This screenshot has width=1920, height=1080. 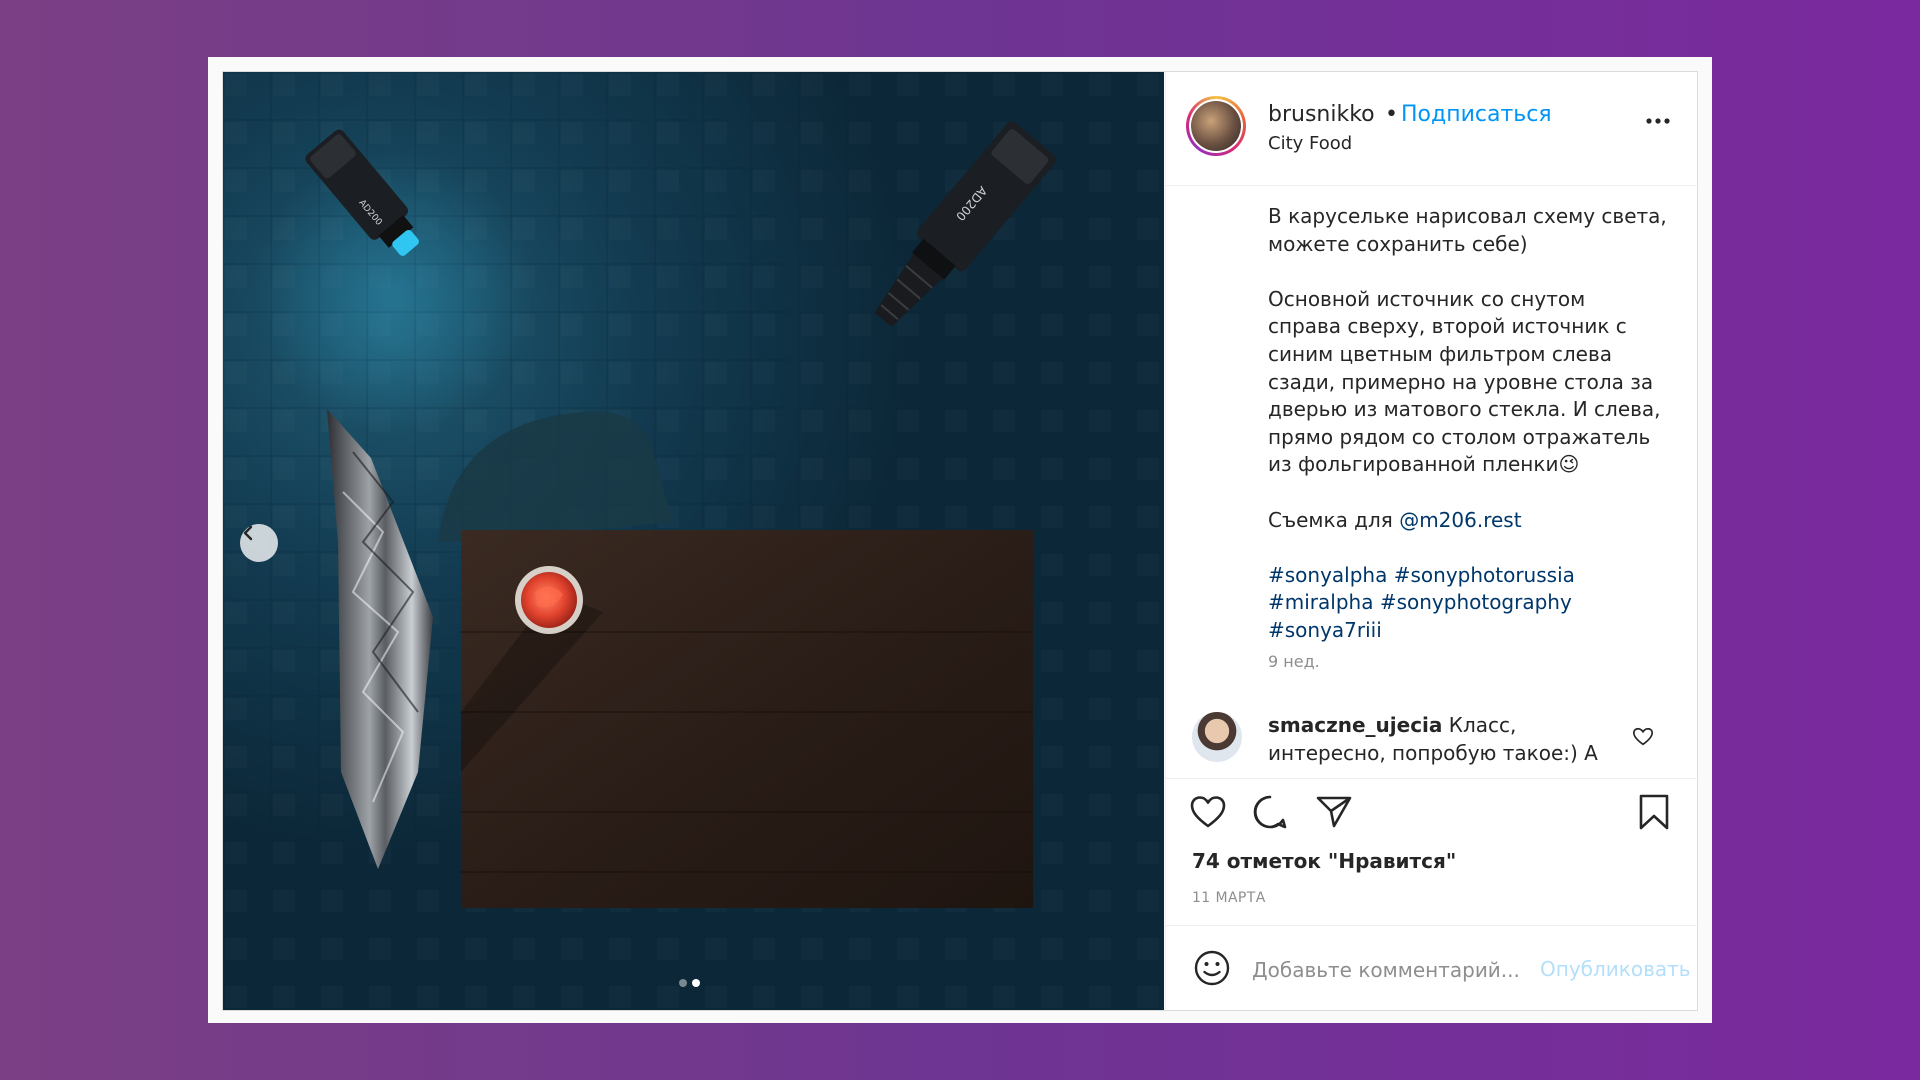 What do you see at coordinates (1658, 121) in the screenshot?
I see `more-options-icon` at bounding box center [1658, 121].